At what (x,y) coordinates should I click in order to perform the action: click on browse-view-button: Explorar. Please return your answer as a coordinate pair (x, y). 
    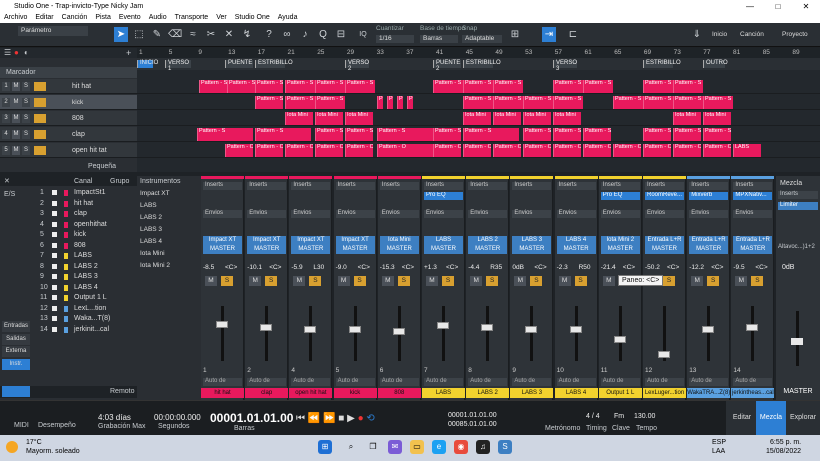
    Looking at the image, I should click on (803, 418).